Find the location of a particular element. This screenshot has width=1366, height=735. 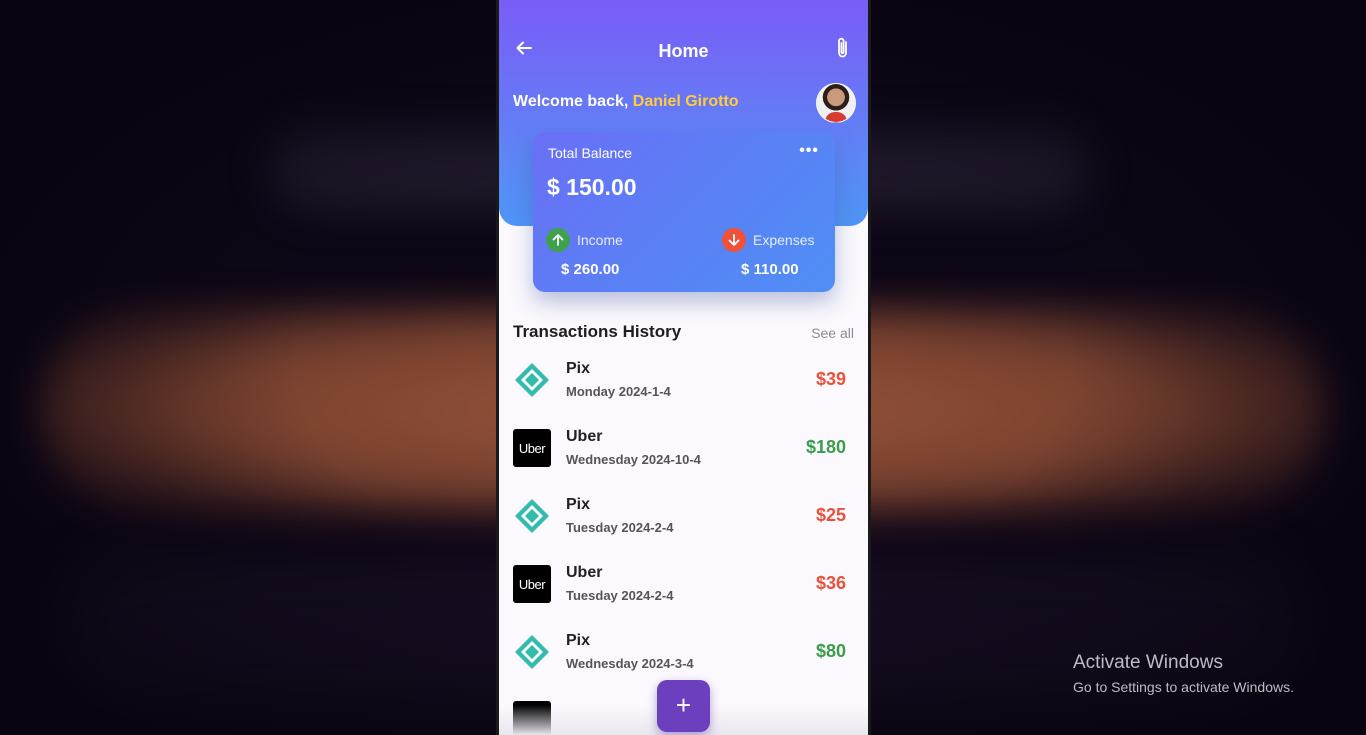

see-all-link: See all is located at coordinates (832, 333).